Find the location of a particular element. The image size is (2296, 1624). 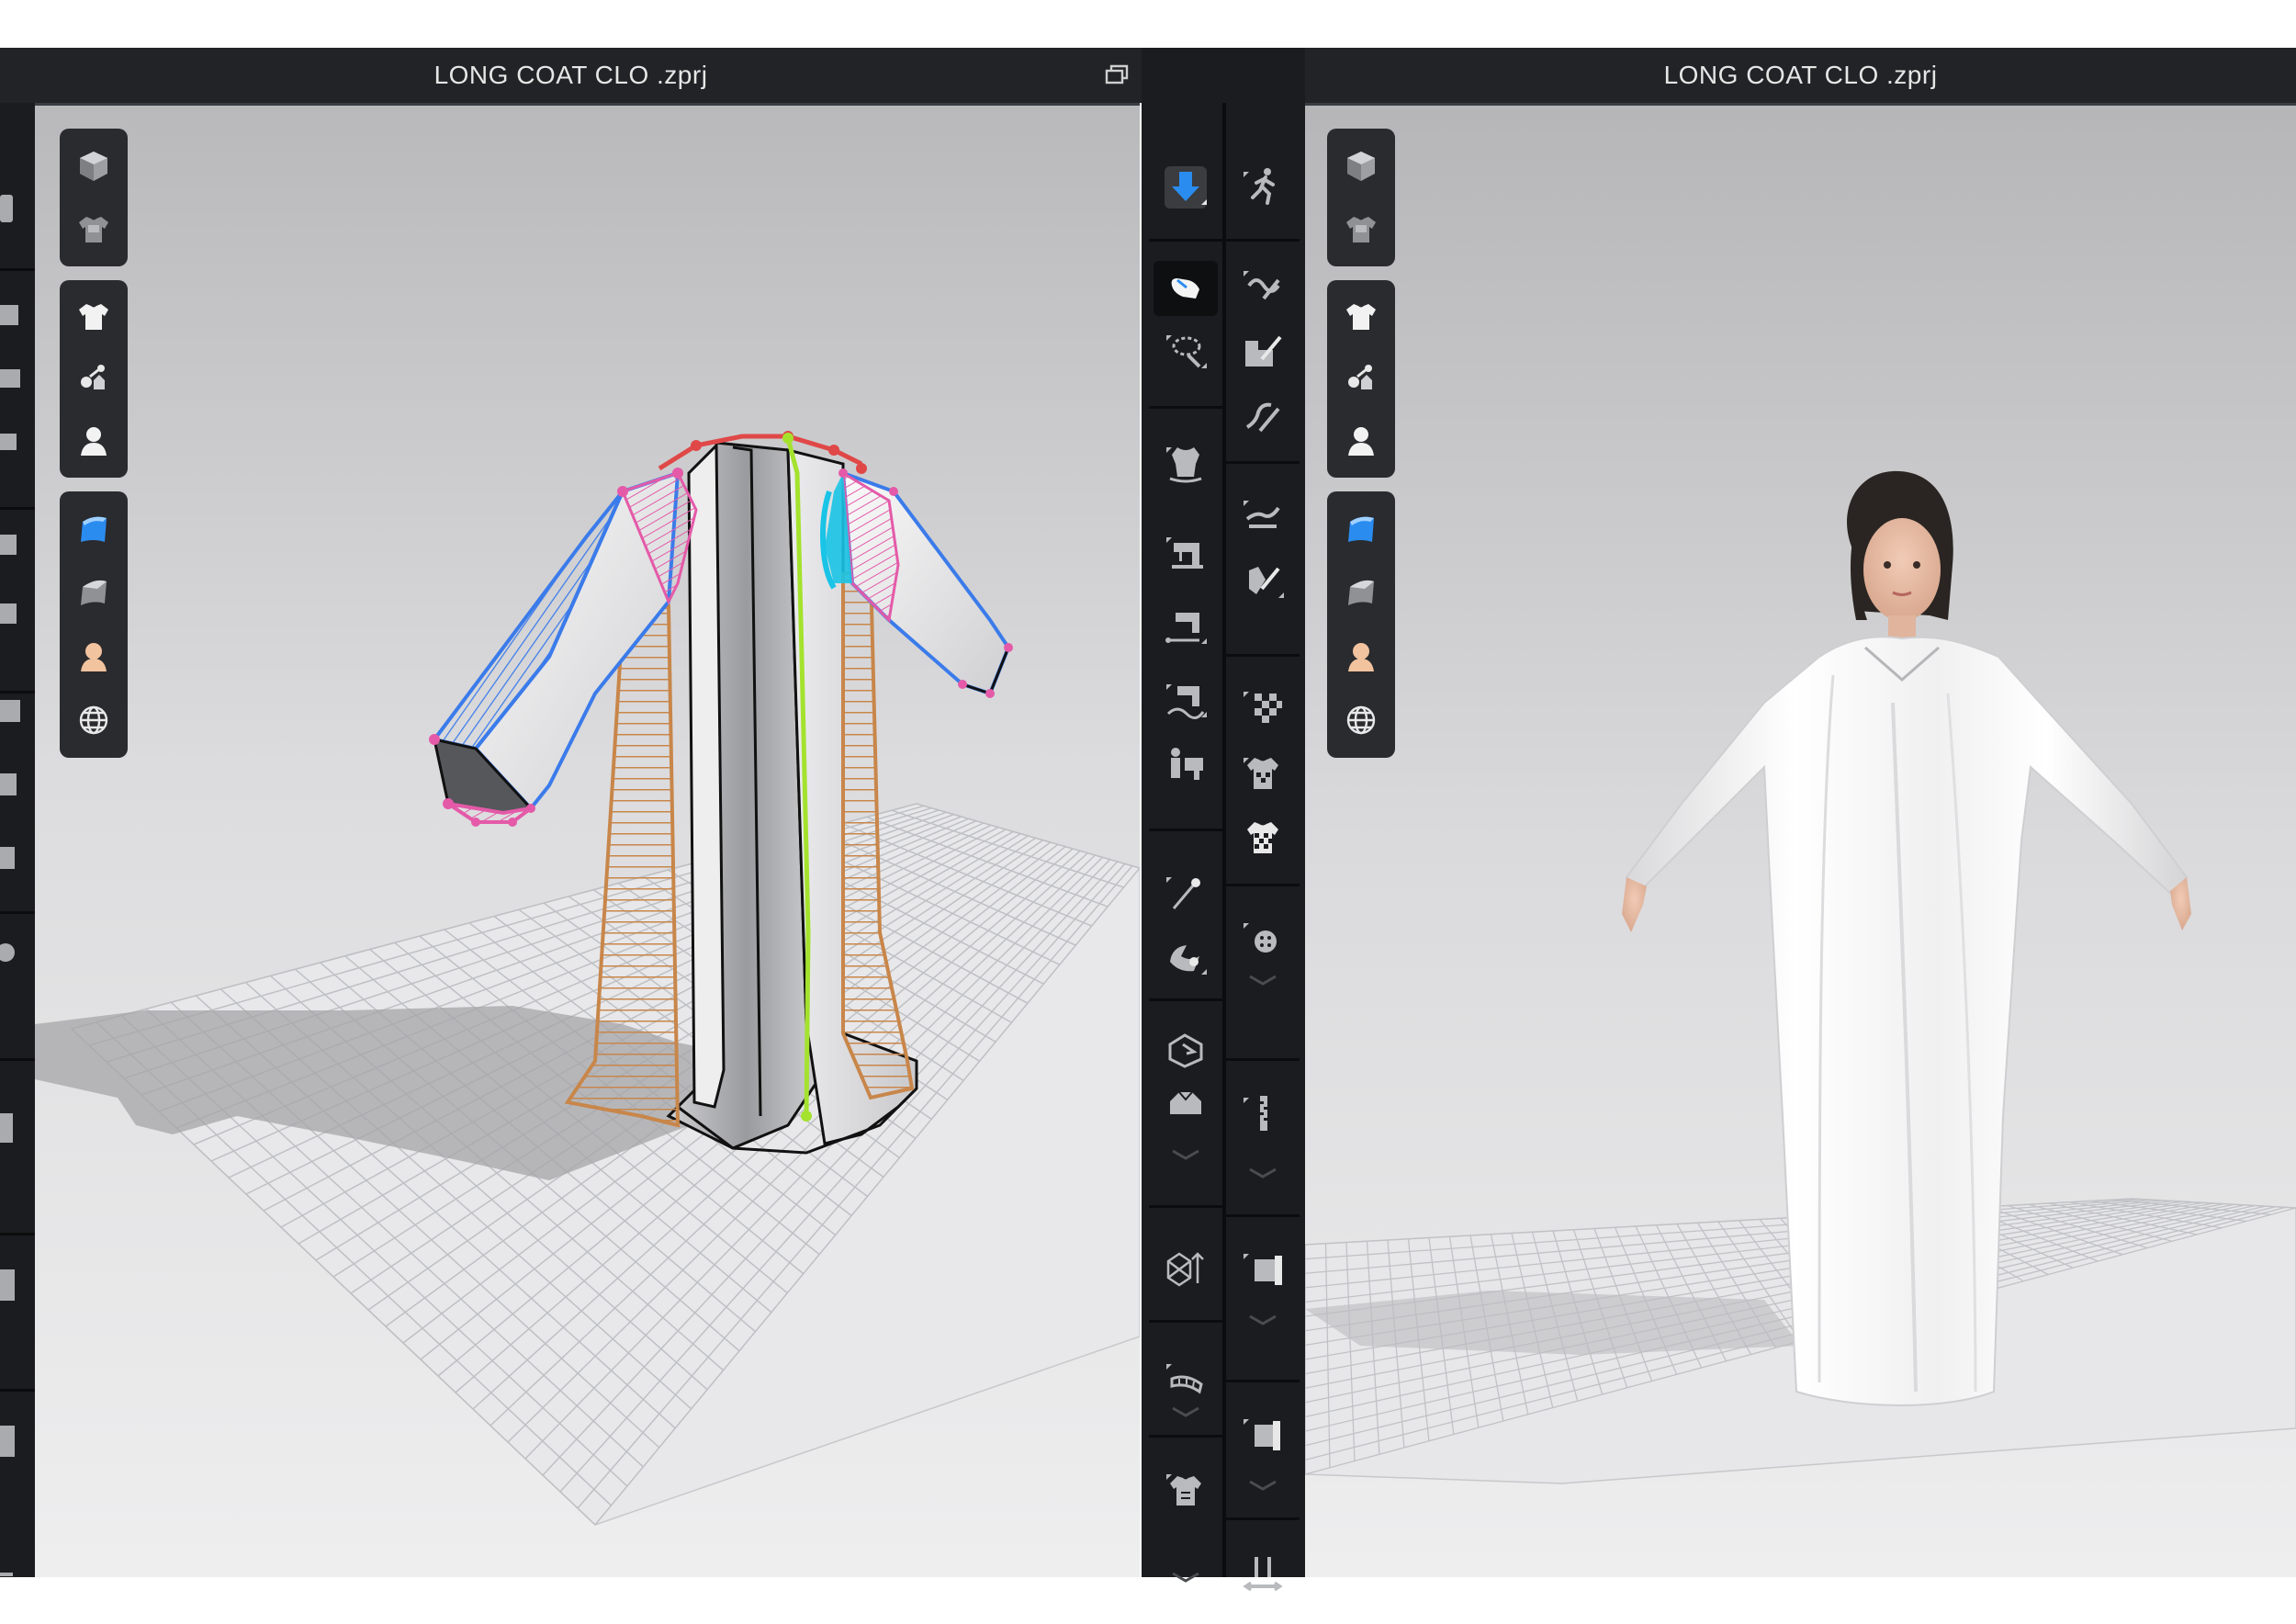

middle-toolbar-right-column is located at coordinates (1263, 847).